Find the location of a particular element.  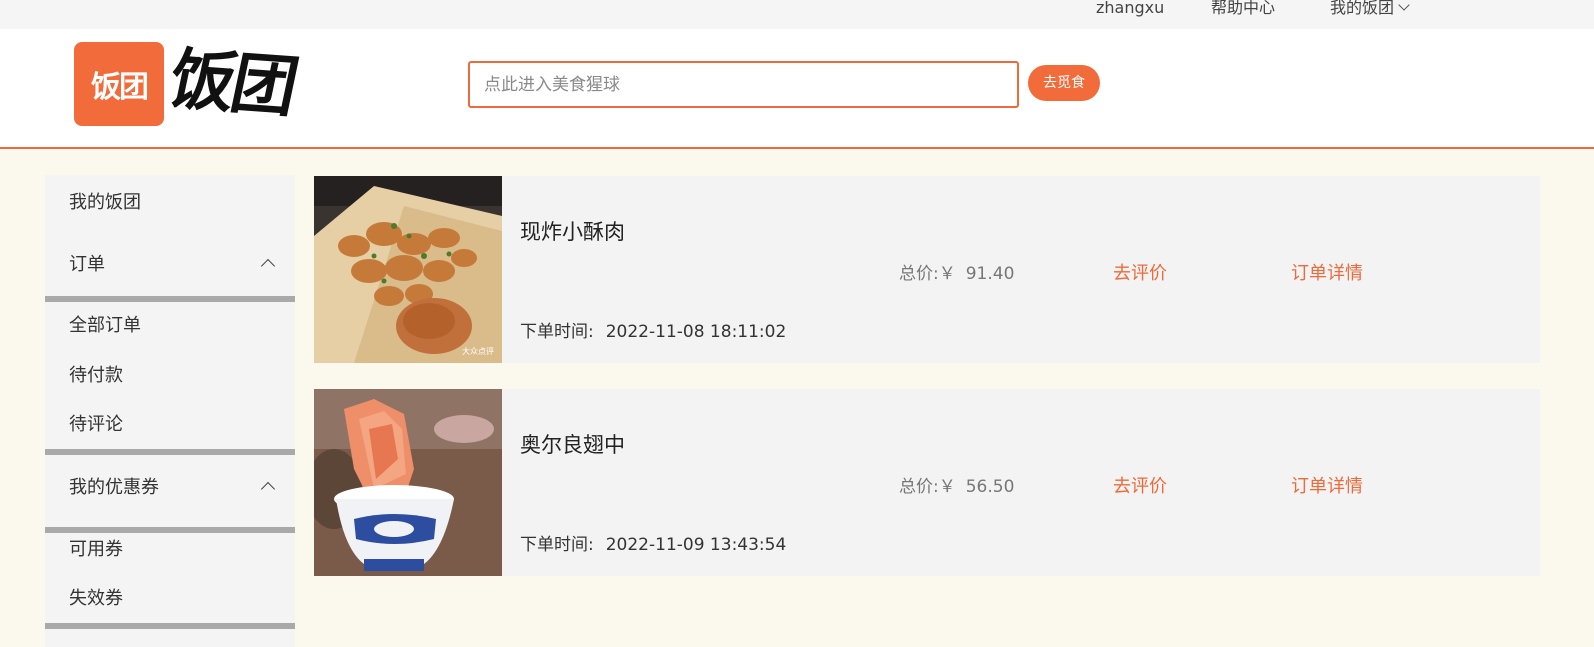

sidebar-section-orders-label: 订单 is located at coordinates (87, 264).